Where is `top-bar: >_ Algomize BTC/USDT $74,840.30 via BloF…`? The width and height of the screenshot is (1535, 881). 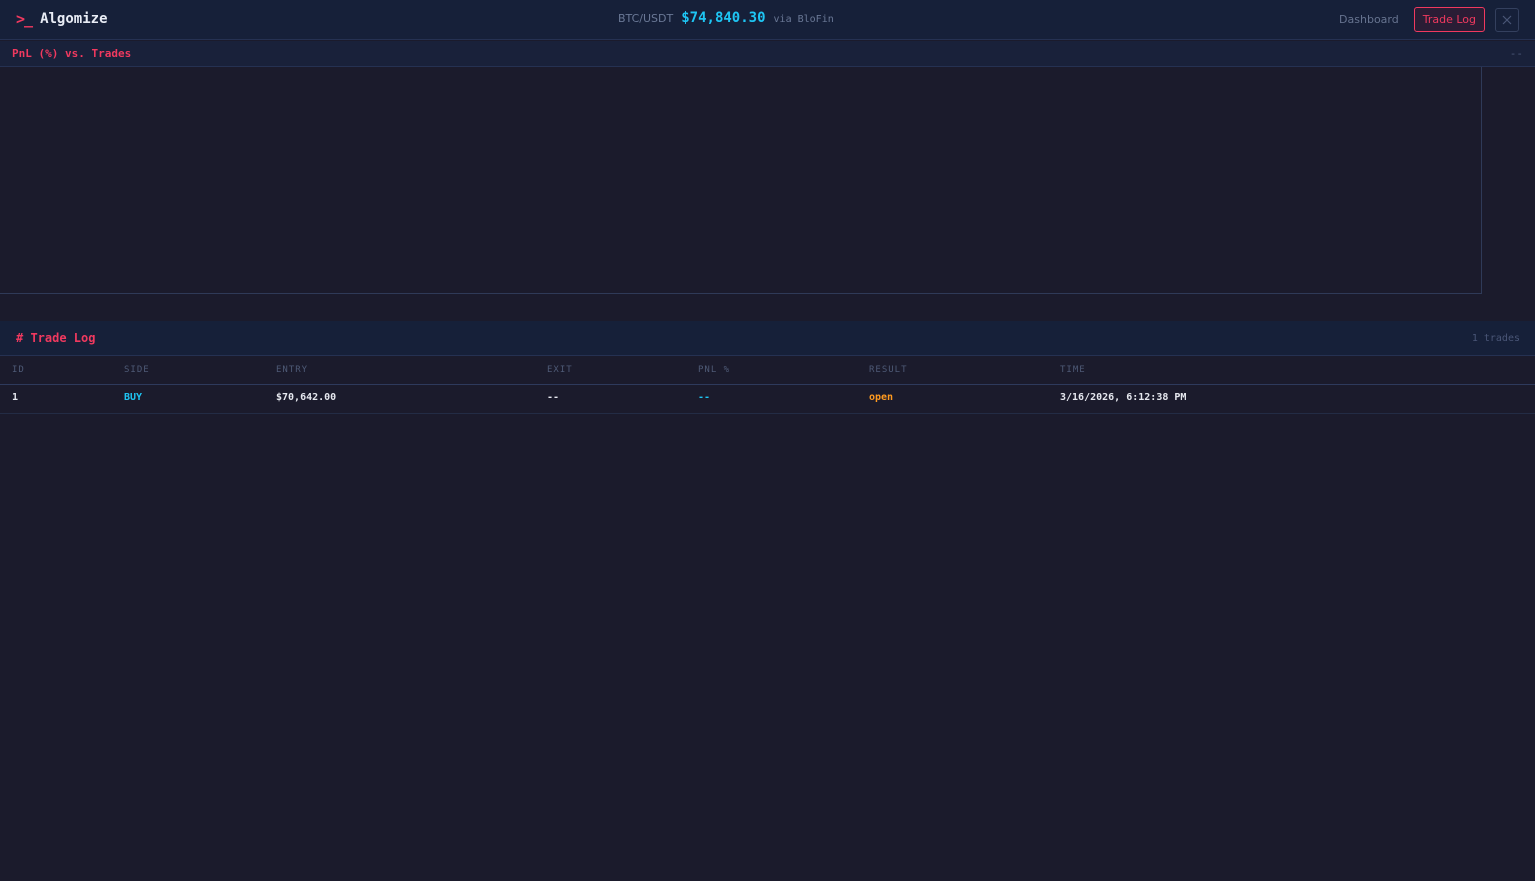
top-bar: >_ Algomize BTC/USDT $74,840.30 via BloF… is located at coordinates (767, 20).